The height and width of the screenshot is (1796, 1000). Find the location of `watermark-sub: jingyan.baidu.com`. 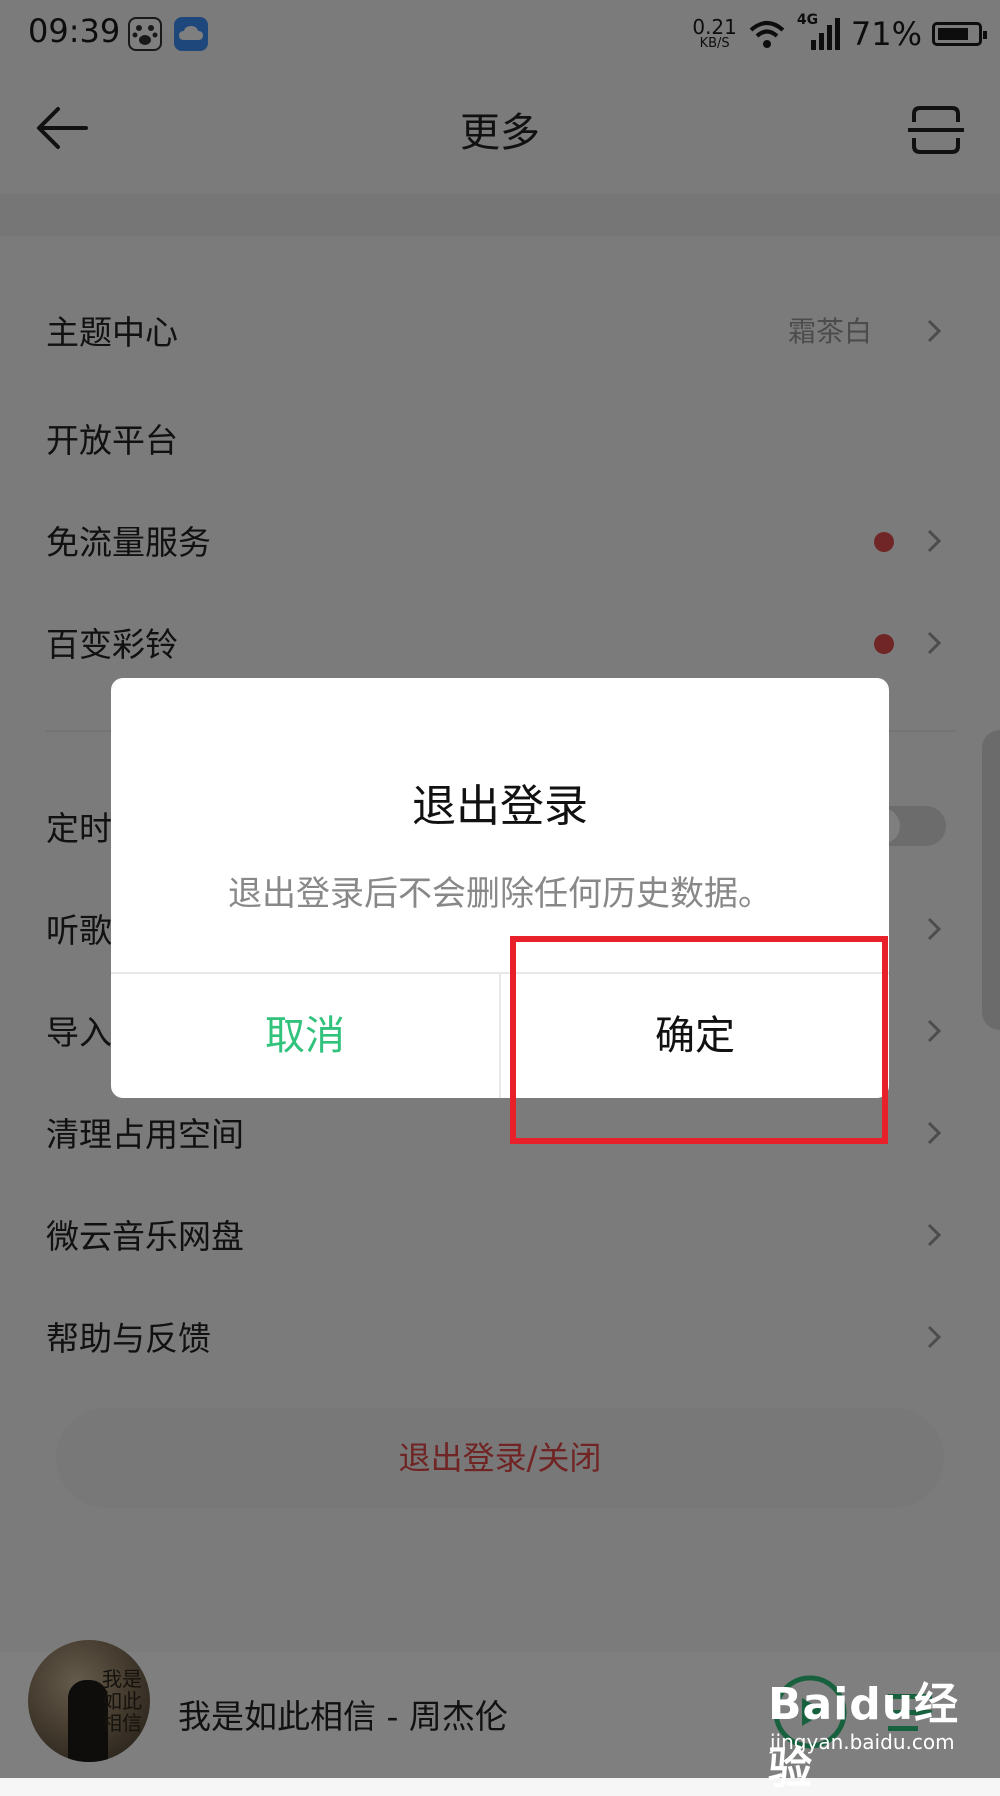

watermark-sub: jingyan.baidu.com is located at coordinates (862, 1742).